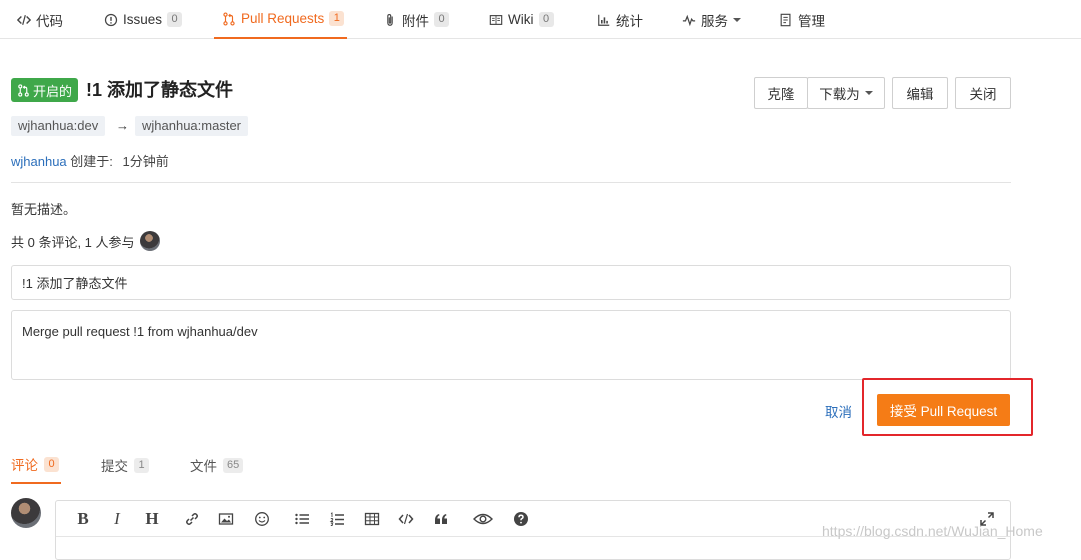 Image resolution: width=1081 pixels, height=560 pixels. What do you see at coordinates (943, 410) in the screenshot?
I see `accept-pull-request-button: 接受 Pull Request` at bounding box center [943, 410].